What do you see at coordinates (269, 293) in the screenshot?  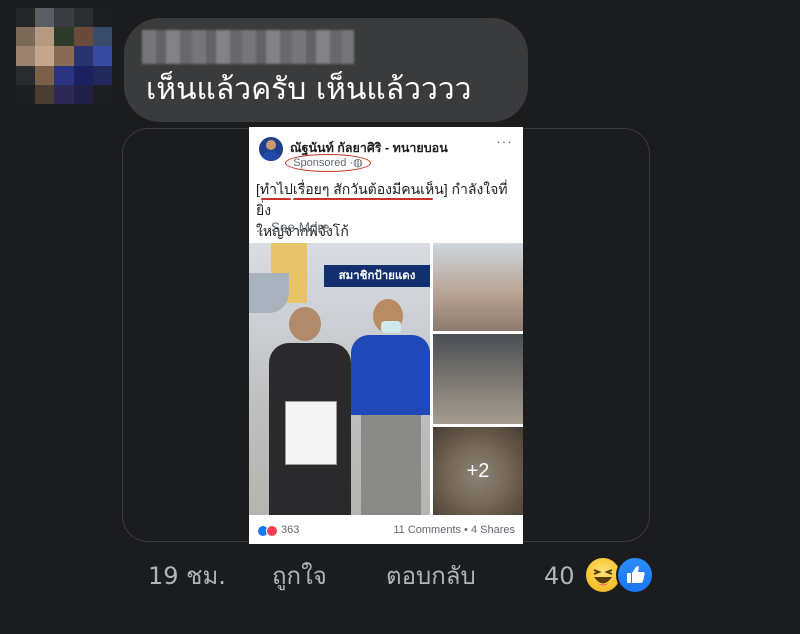 I see `umbrella` at bounding box center [269, 293].